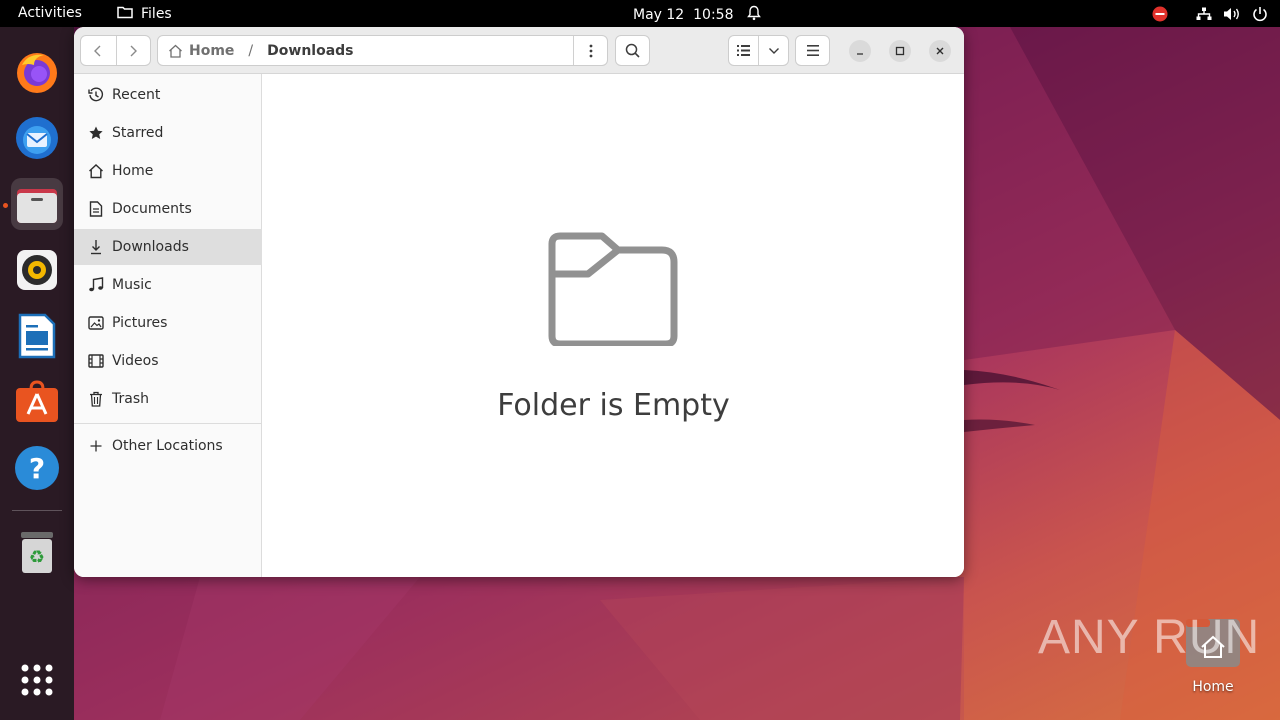 This screenshot has width=1280, height=720. I want to click on close-button, so click(940, 51).